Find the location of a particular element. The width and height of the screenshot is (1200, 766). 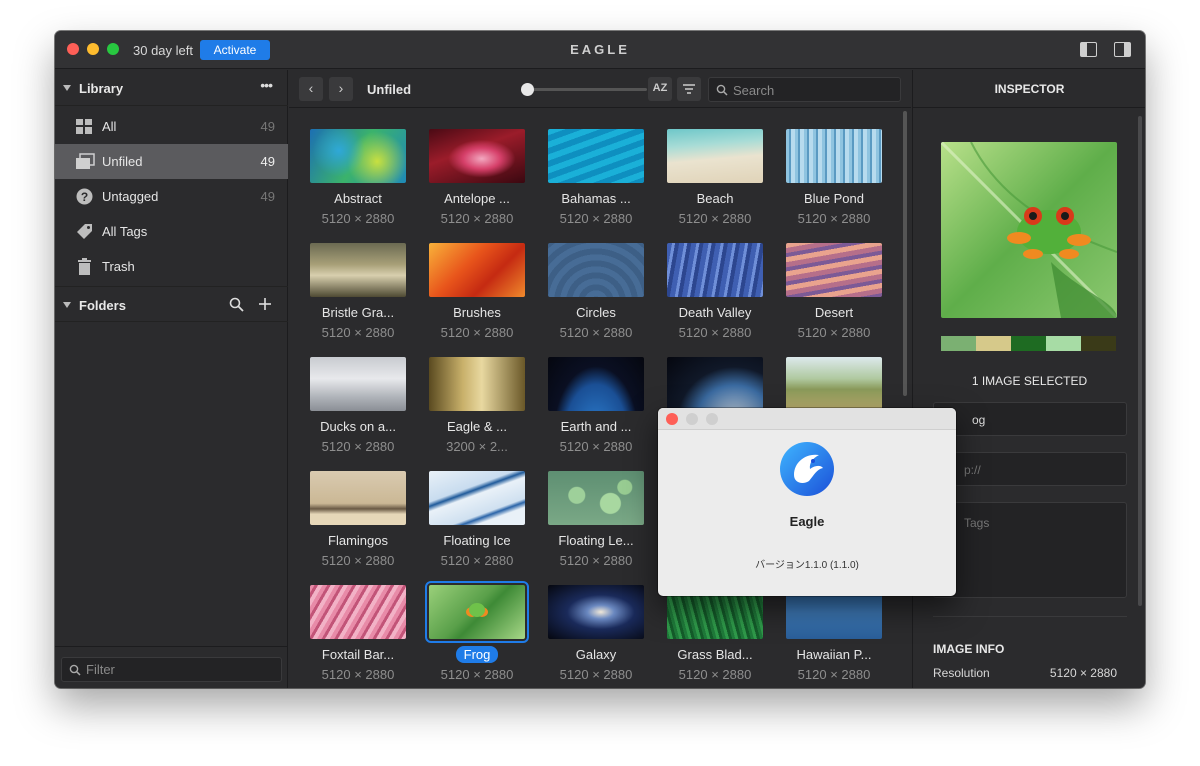

toggle-left-panel-icon is located at coordinates (1088, 49).